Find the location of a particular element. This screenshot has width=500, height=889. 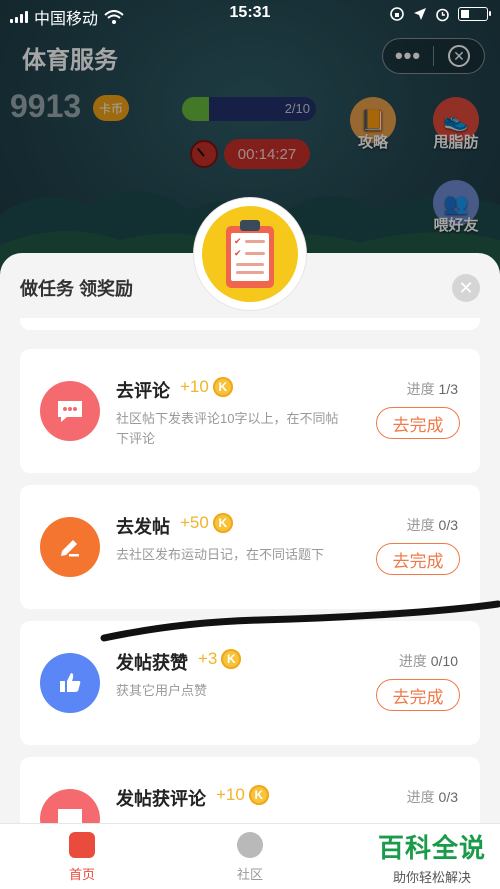

status-icons is located at coordinates (440, 14).